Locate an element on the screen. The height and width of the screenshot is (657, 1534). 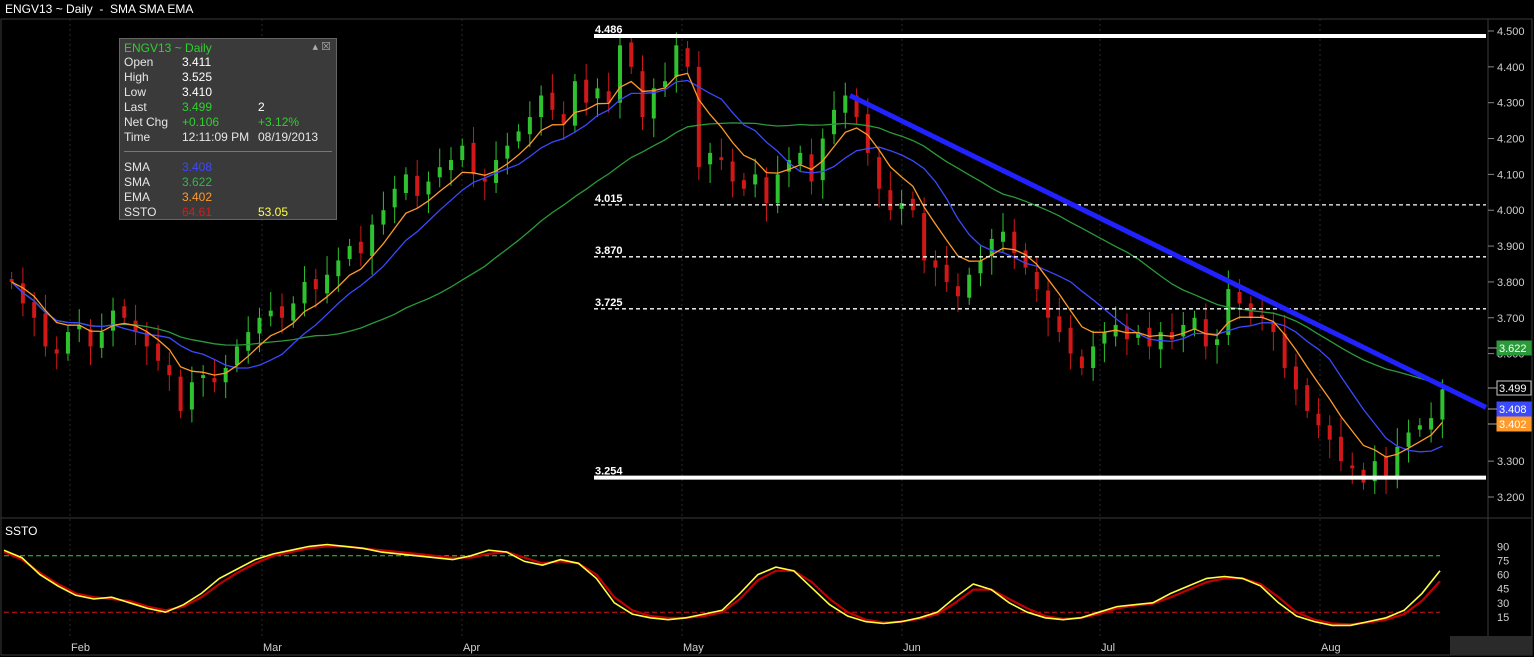
panel-controls-icon: ▴ ☒ is located at coordinates (322, 47).